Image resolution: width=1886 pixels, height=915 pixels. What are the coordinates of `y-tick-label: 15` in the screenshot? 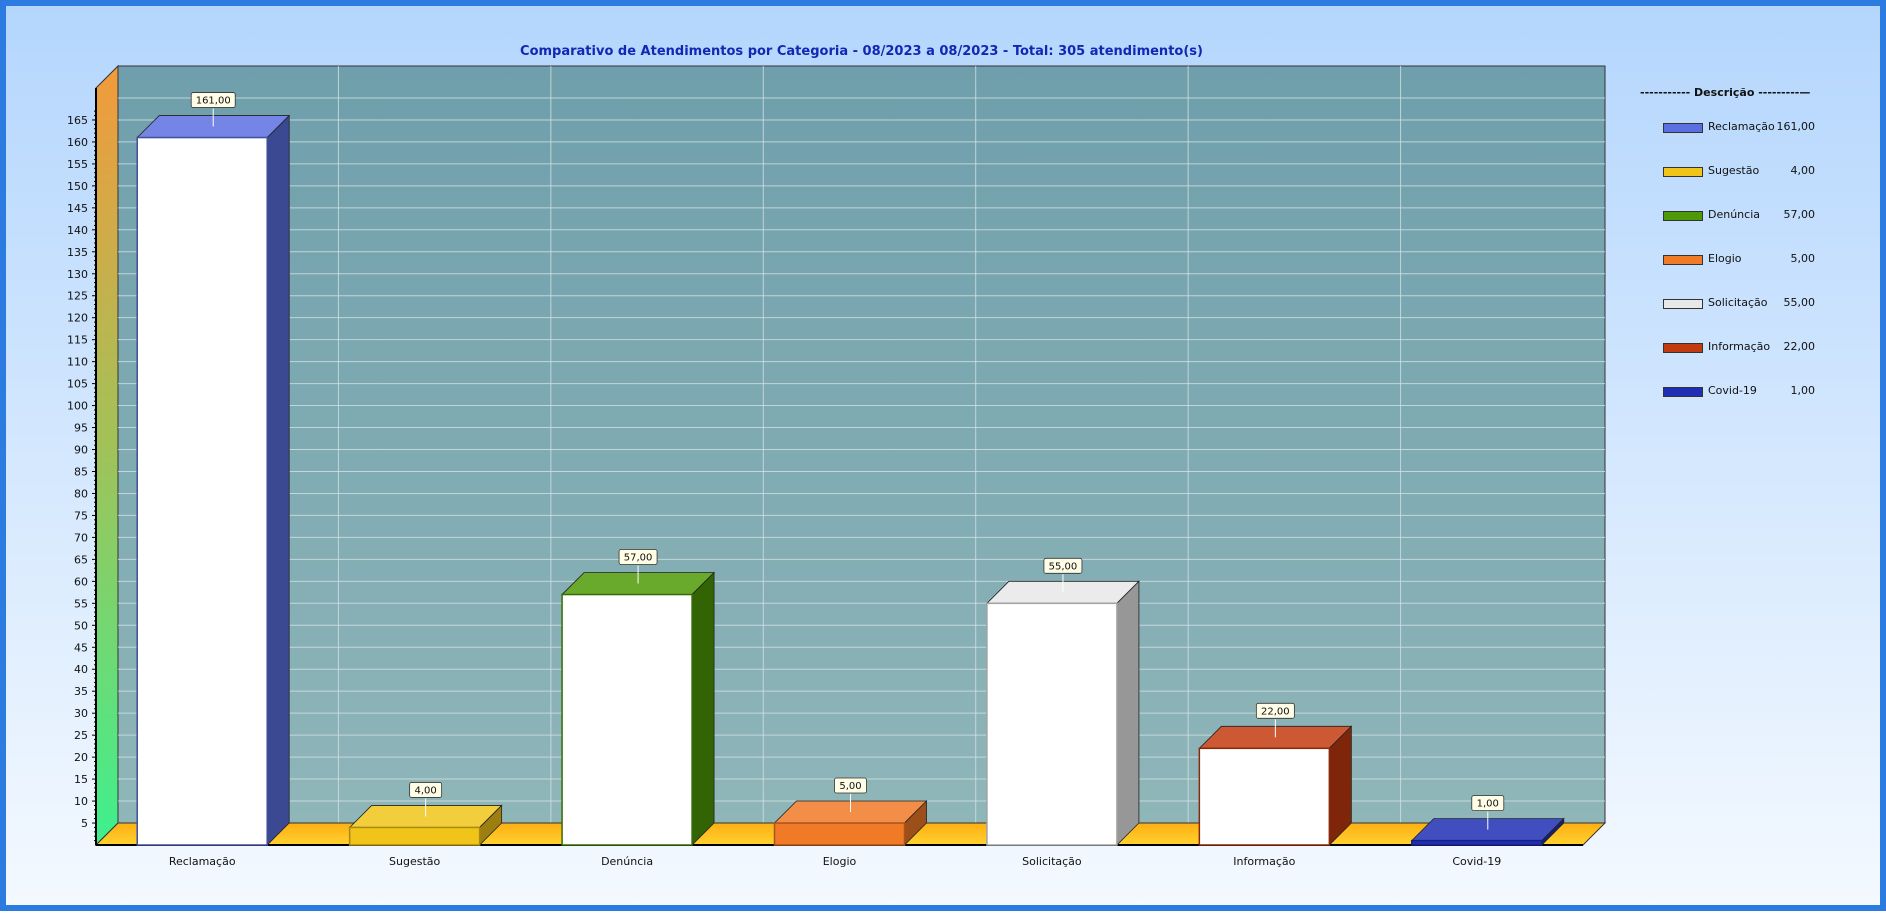 It's located at (81, 779).